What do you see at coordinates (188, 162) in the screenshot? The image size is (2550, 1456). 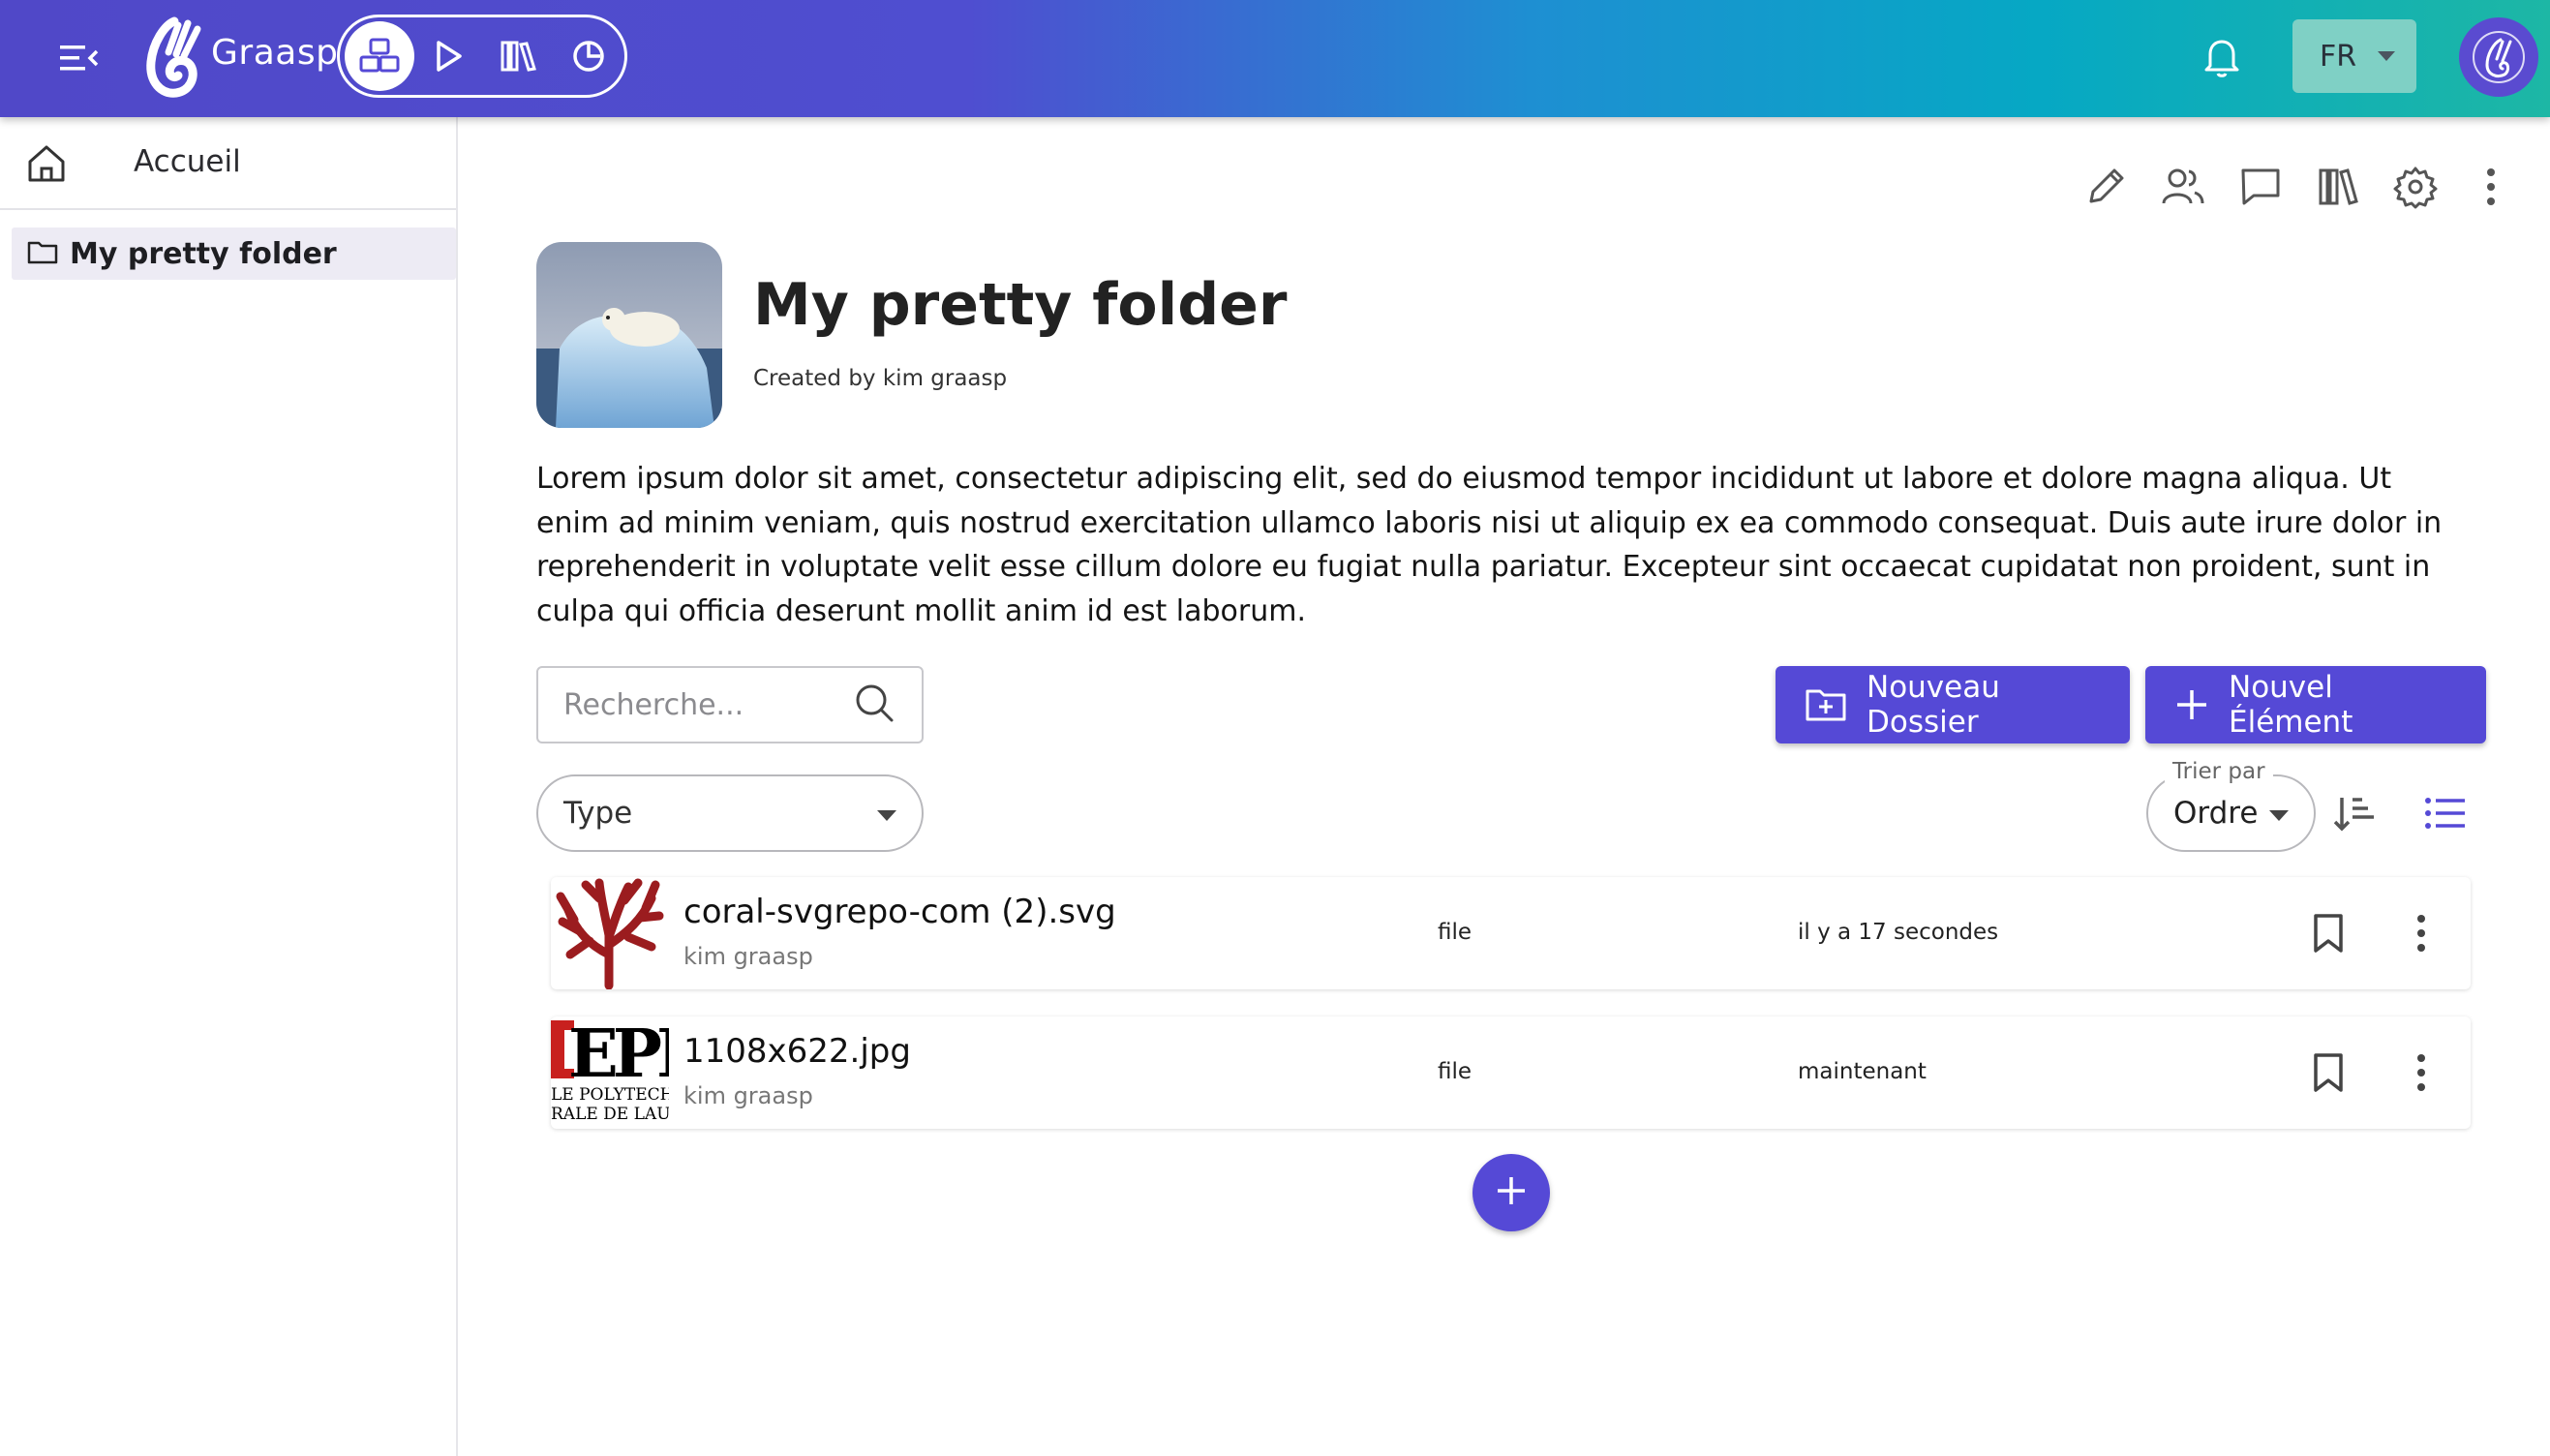 I see `home-label: Accueil` at bounding box center [188, 162].